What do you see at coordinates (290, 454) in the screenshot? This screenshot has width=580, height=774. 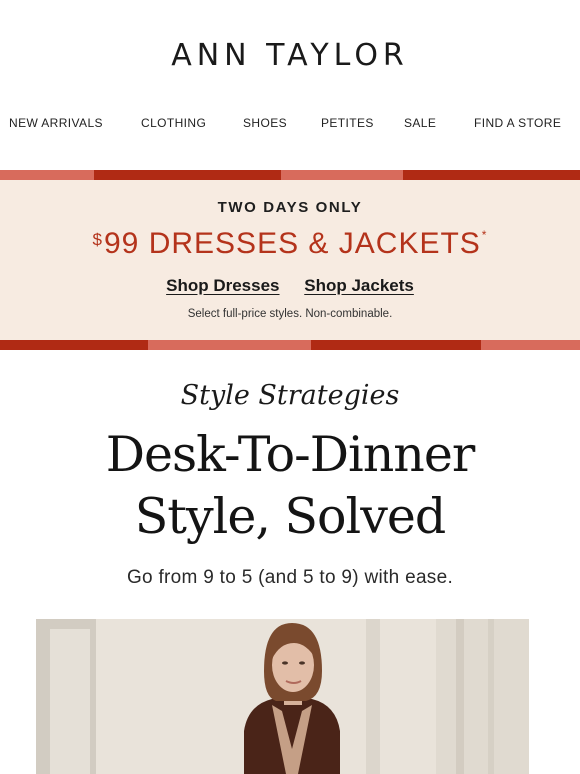 I see `article-title-line-1: Desk-To-Dinner` at bounding box center [290, 454].